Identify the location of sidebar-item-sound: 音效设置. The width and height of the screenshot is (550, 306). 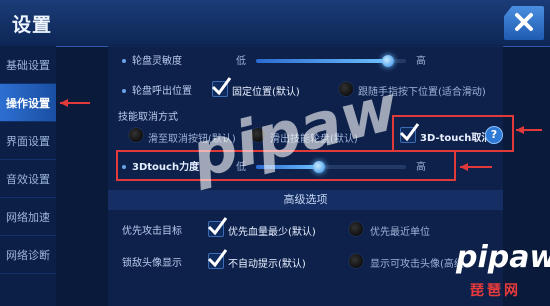
(28, 179).